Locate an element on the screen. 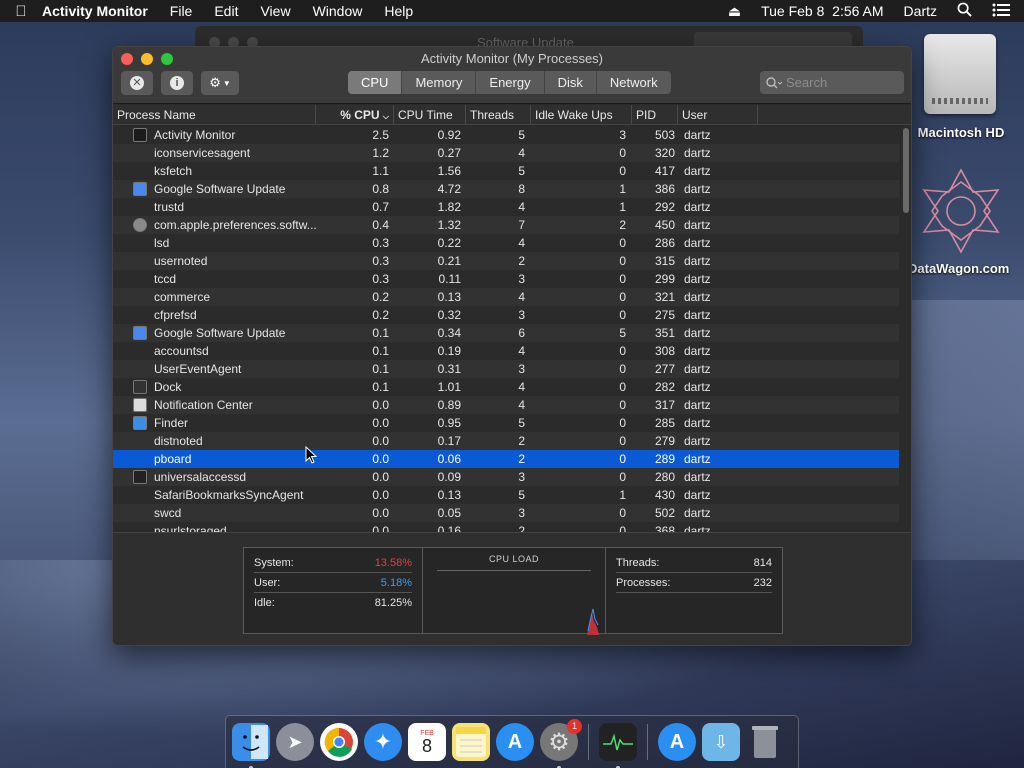 The height and width of the screenshot is (768, 1024). user-value: 5.18% is located at coordinates (396, 583).